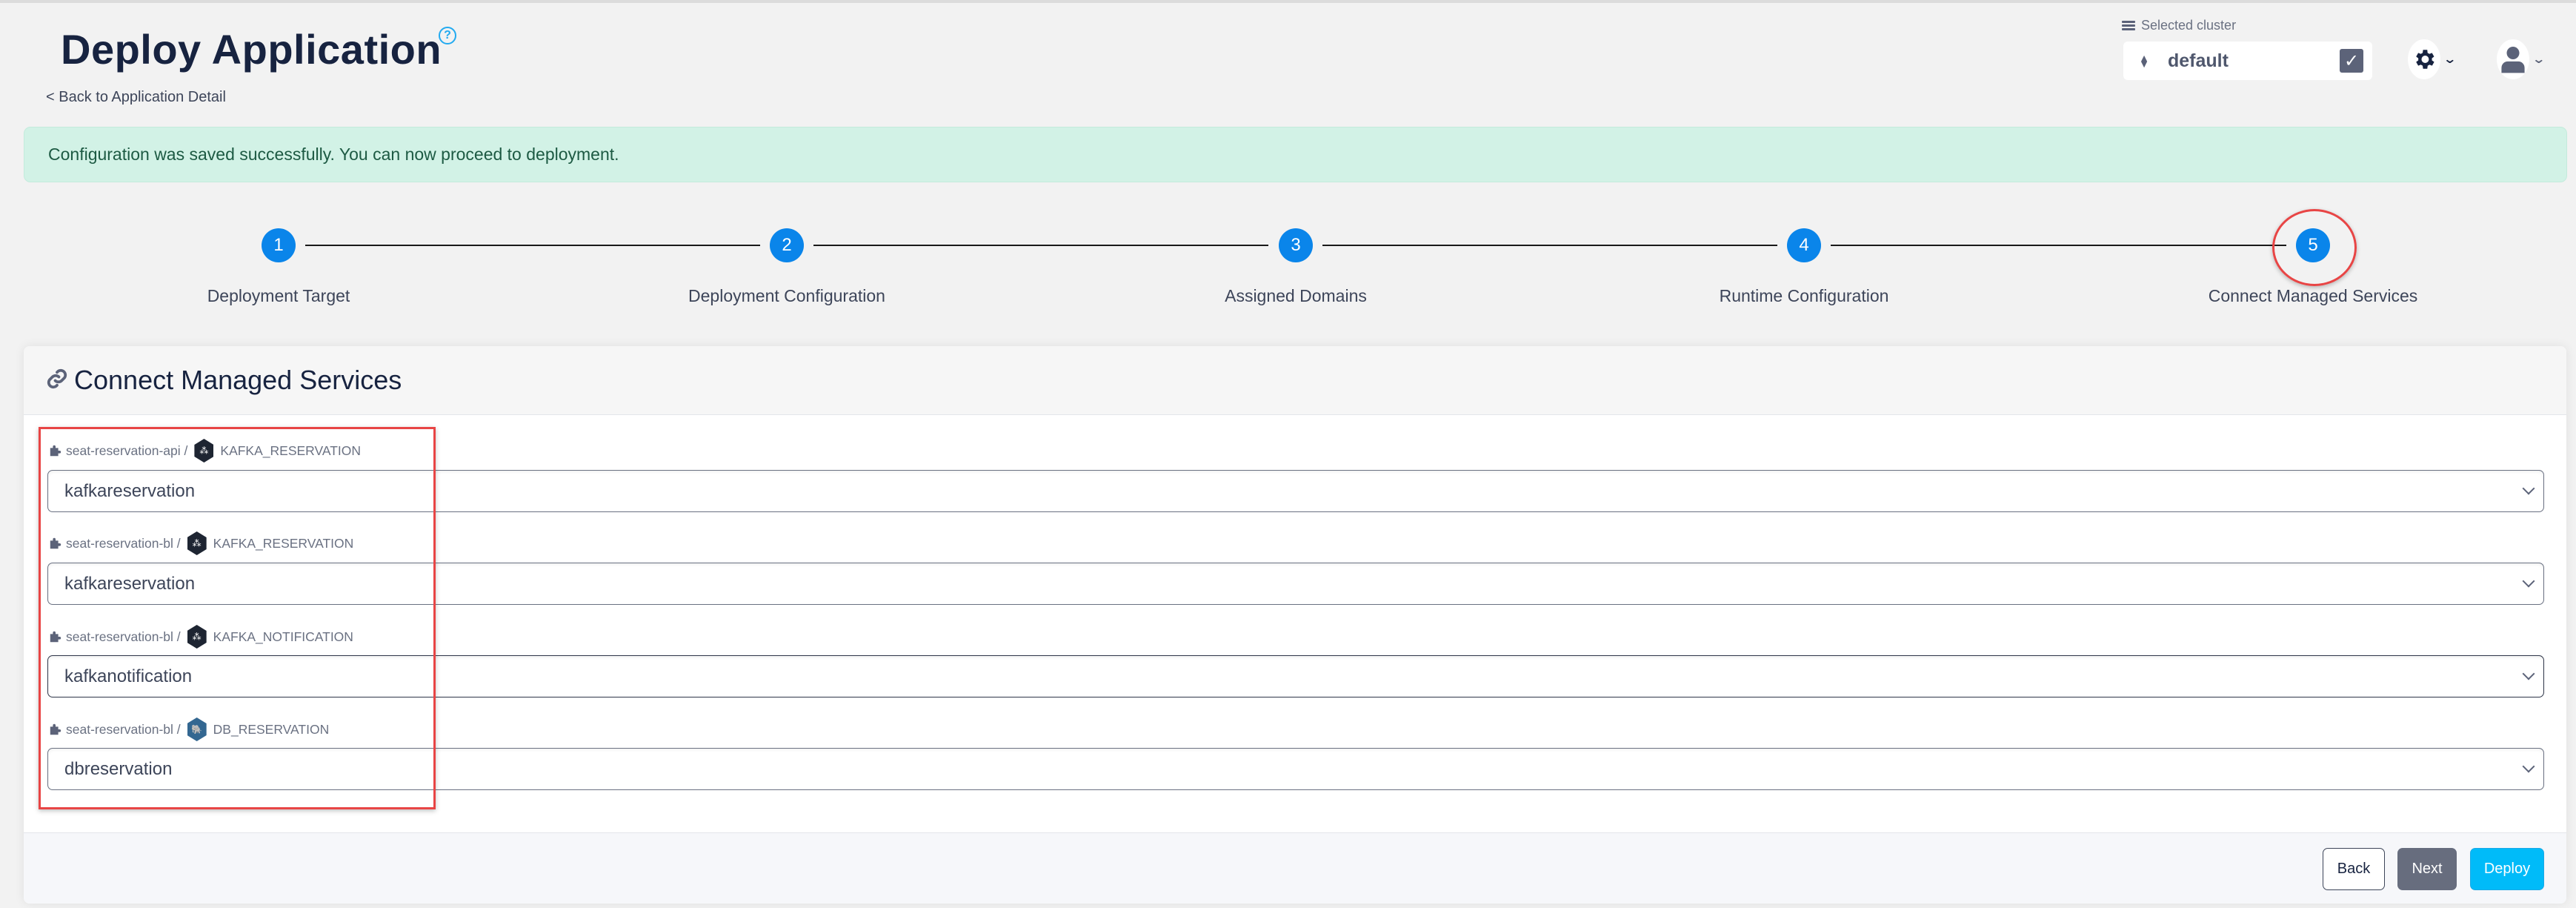 The image size is (2576, 908). What do you see at coordinates (2354, 869) in the screenshot?
I see `back-button: Back` at bounding box center [2354, 869].